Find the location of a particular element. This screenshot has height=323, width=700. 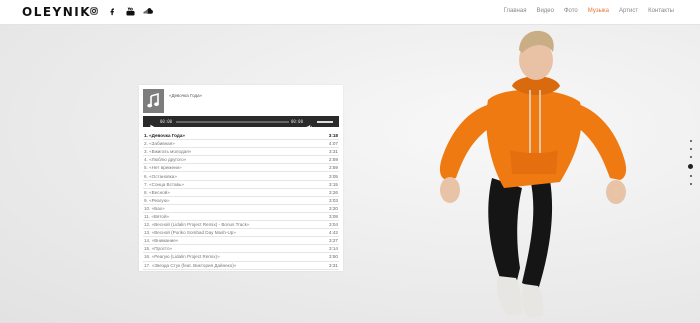

volume-slider is located at coordinates (325, 121).